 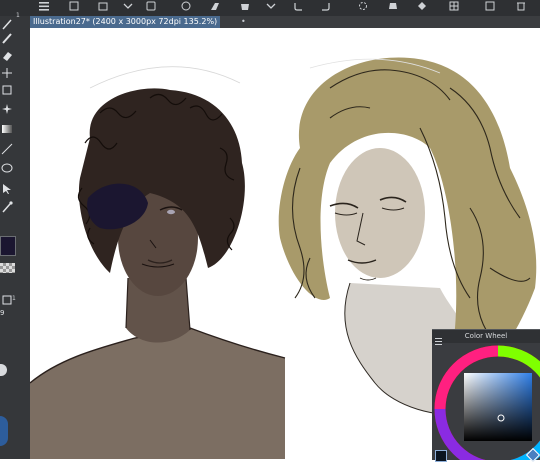 I want to click on brush-icon, so click(x=7, y=37).